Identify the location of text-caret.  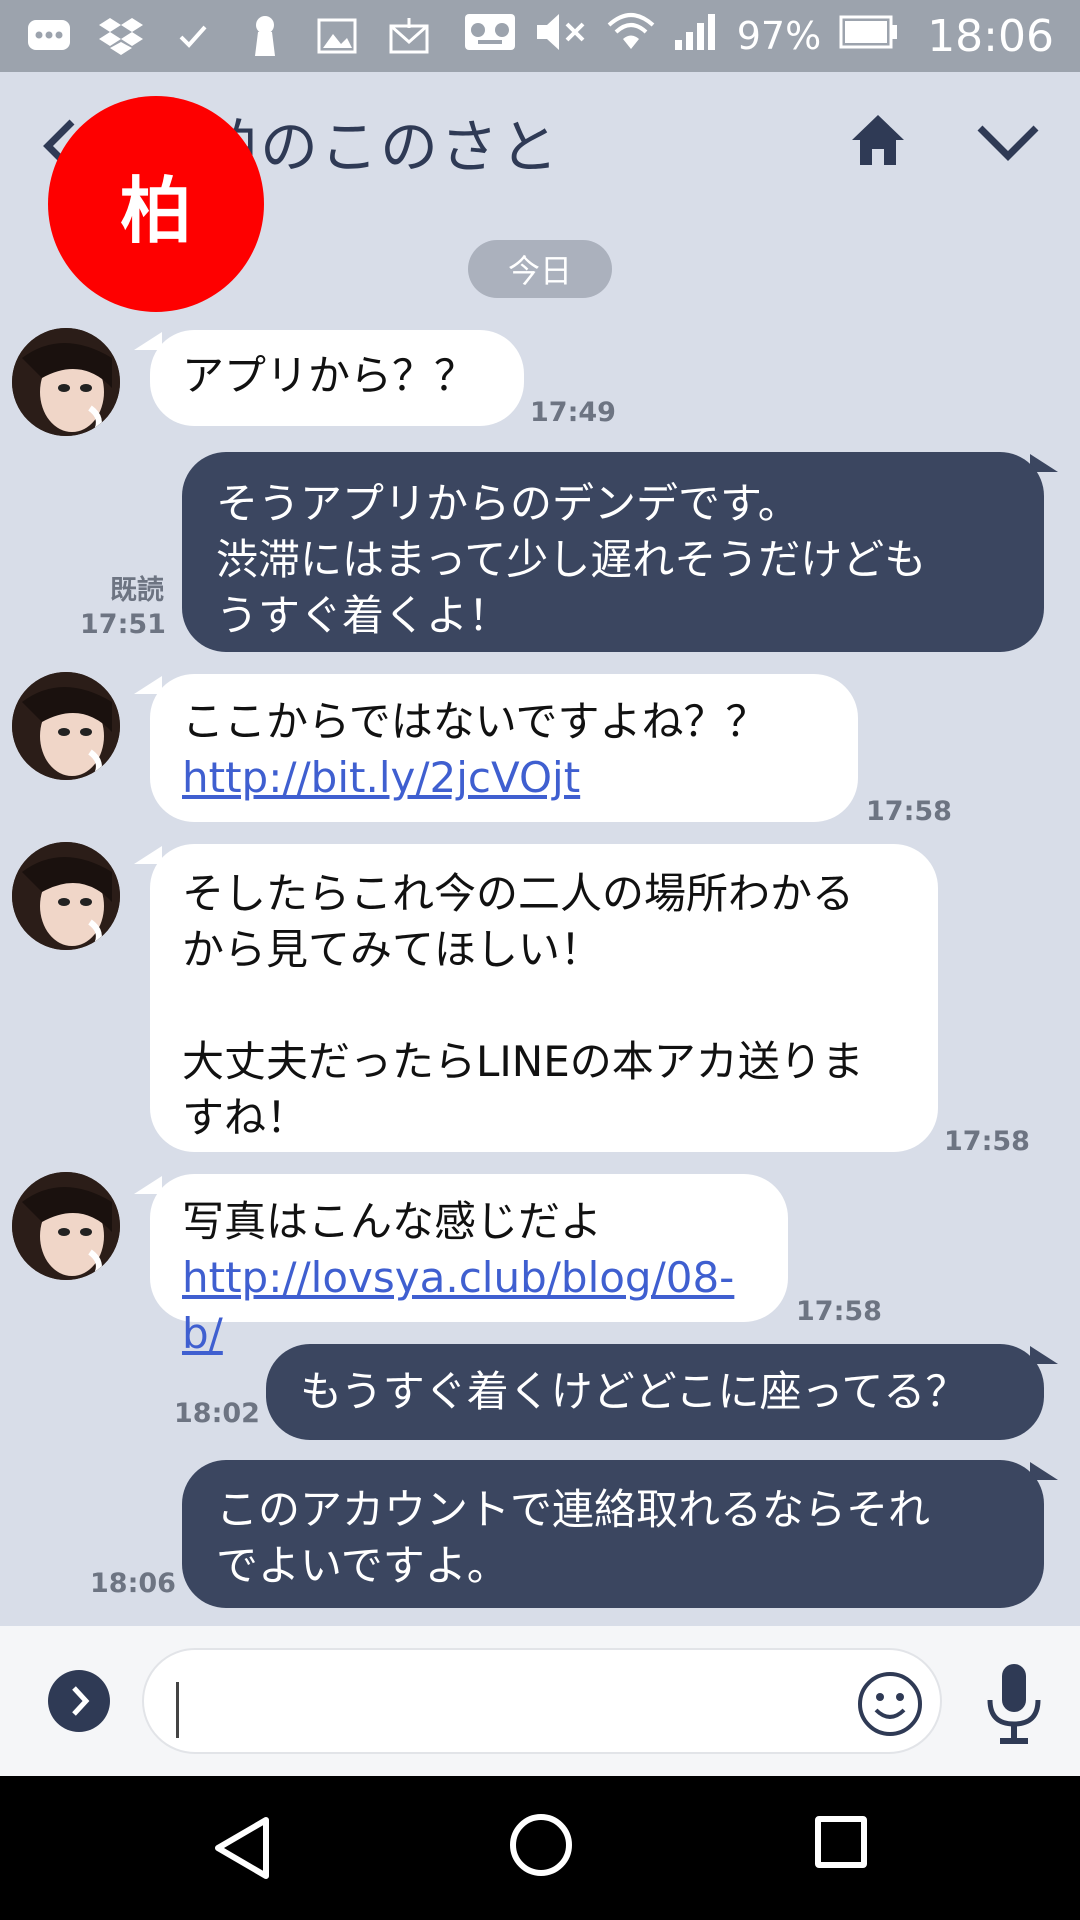
(177, 1710).